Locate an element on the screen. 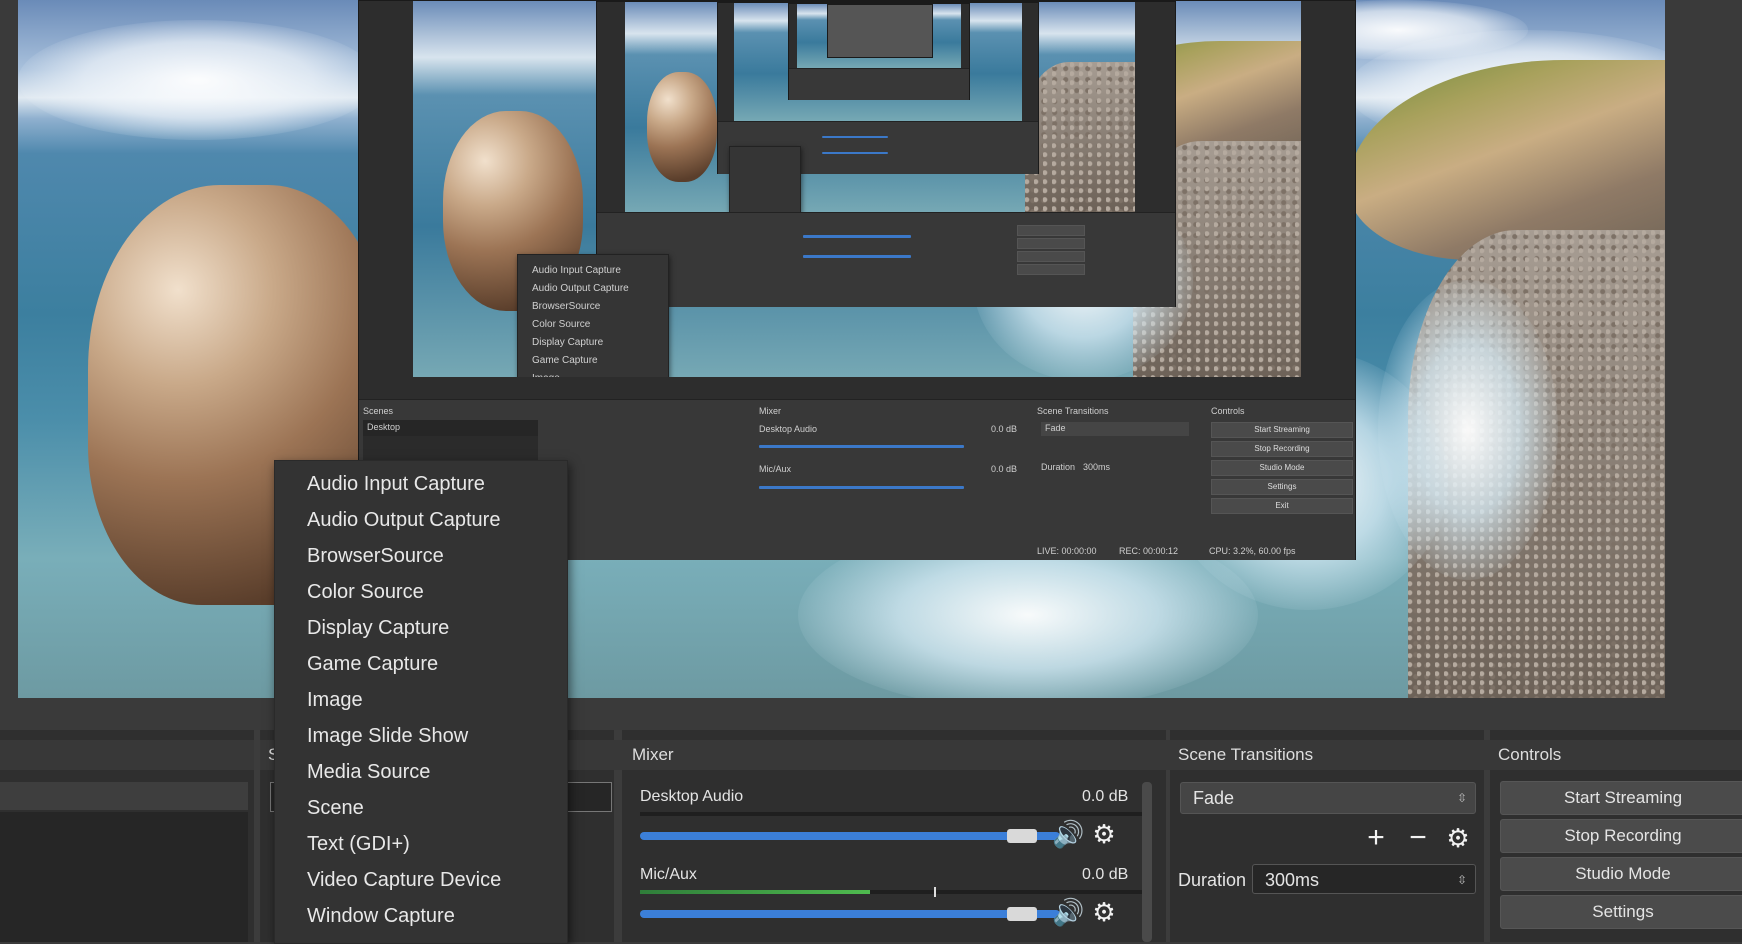  mic-aux-db: 0.0 dB is located at coordinates (1105, 874).